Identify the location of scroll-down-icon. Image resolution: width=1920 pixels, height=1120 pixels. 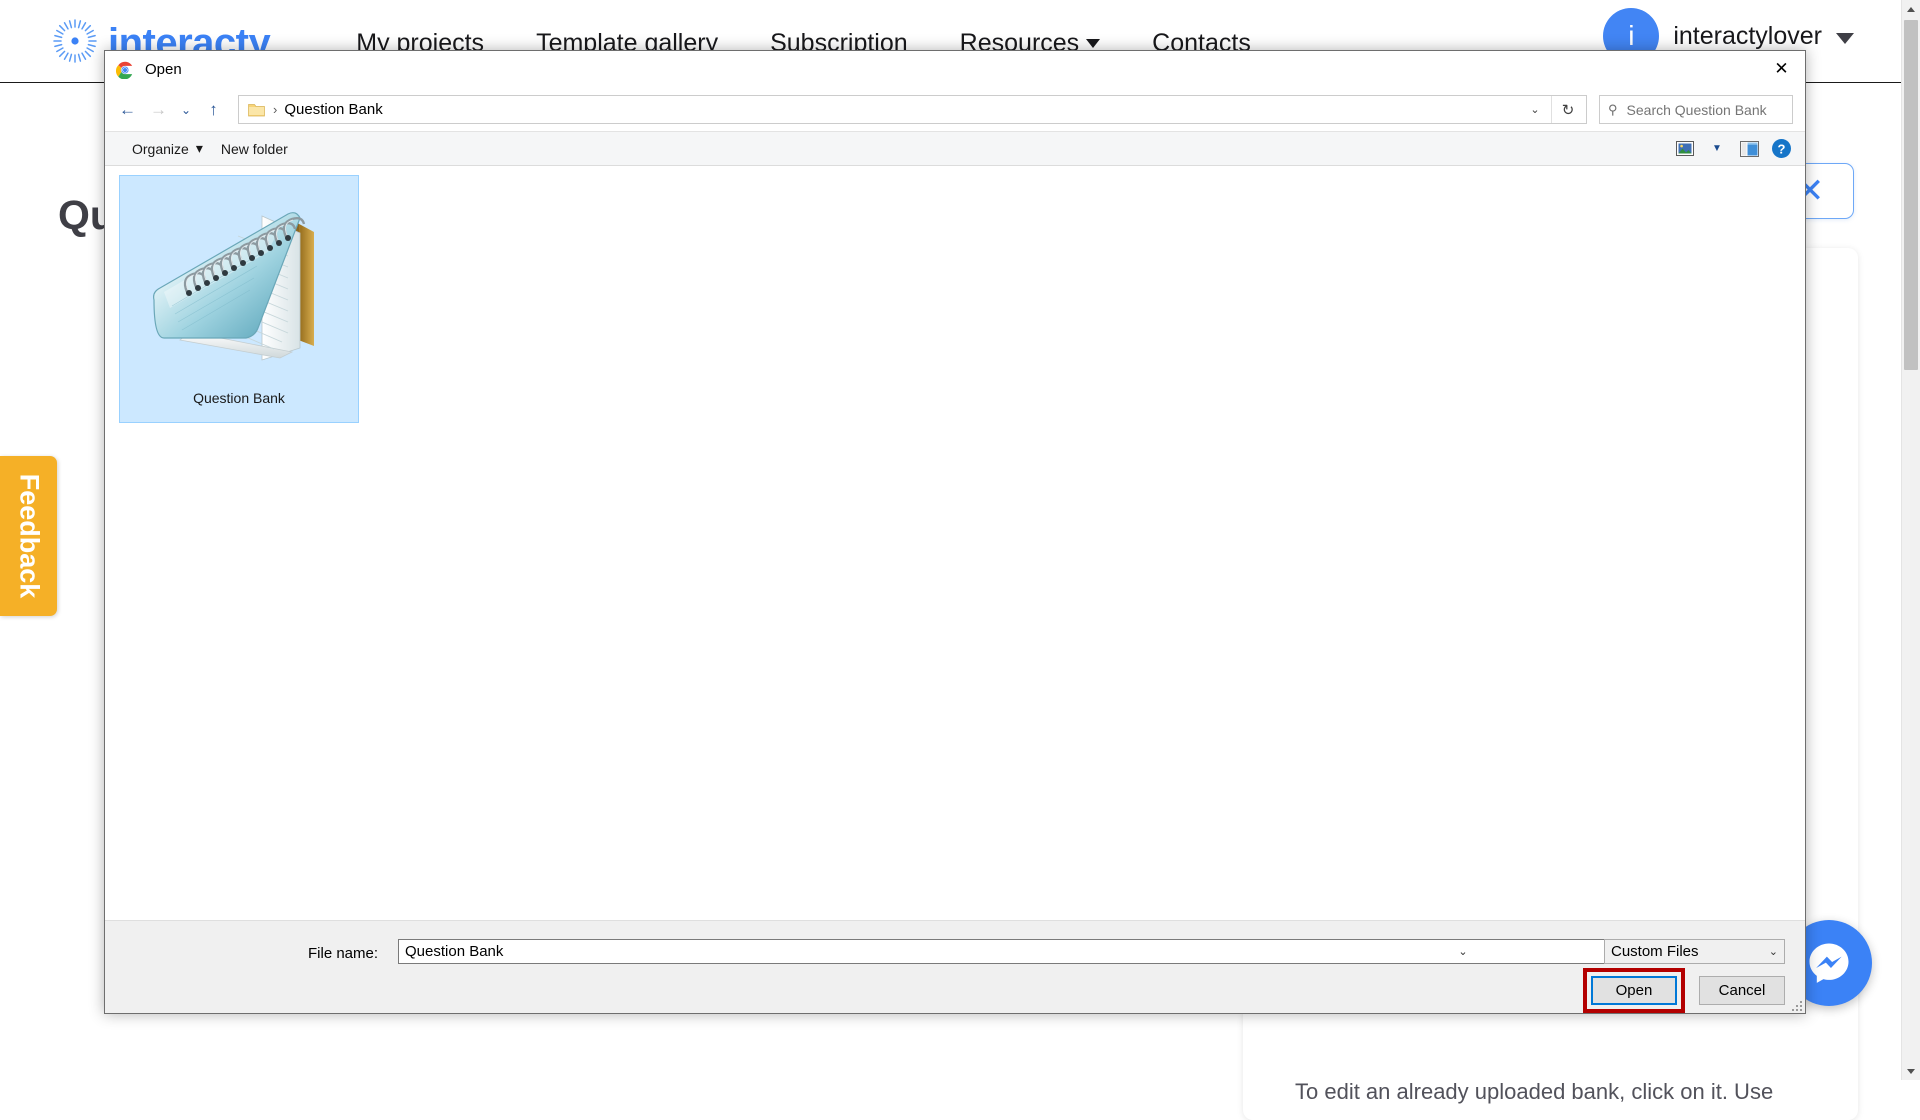
(1911, 1071).